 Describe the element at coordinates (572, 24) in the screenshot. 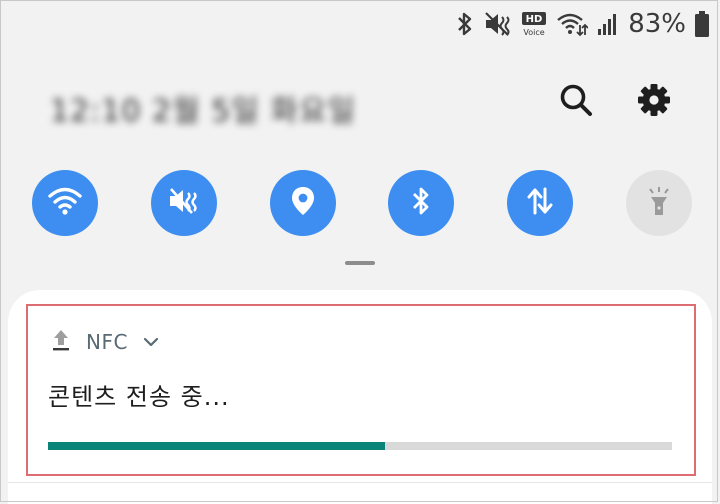

I see `wifi-calling-icon` at that location.